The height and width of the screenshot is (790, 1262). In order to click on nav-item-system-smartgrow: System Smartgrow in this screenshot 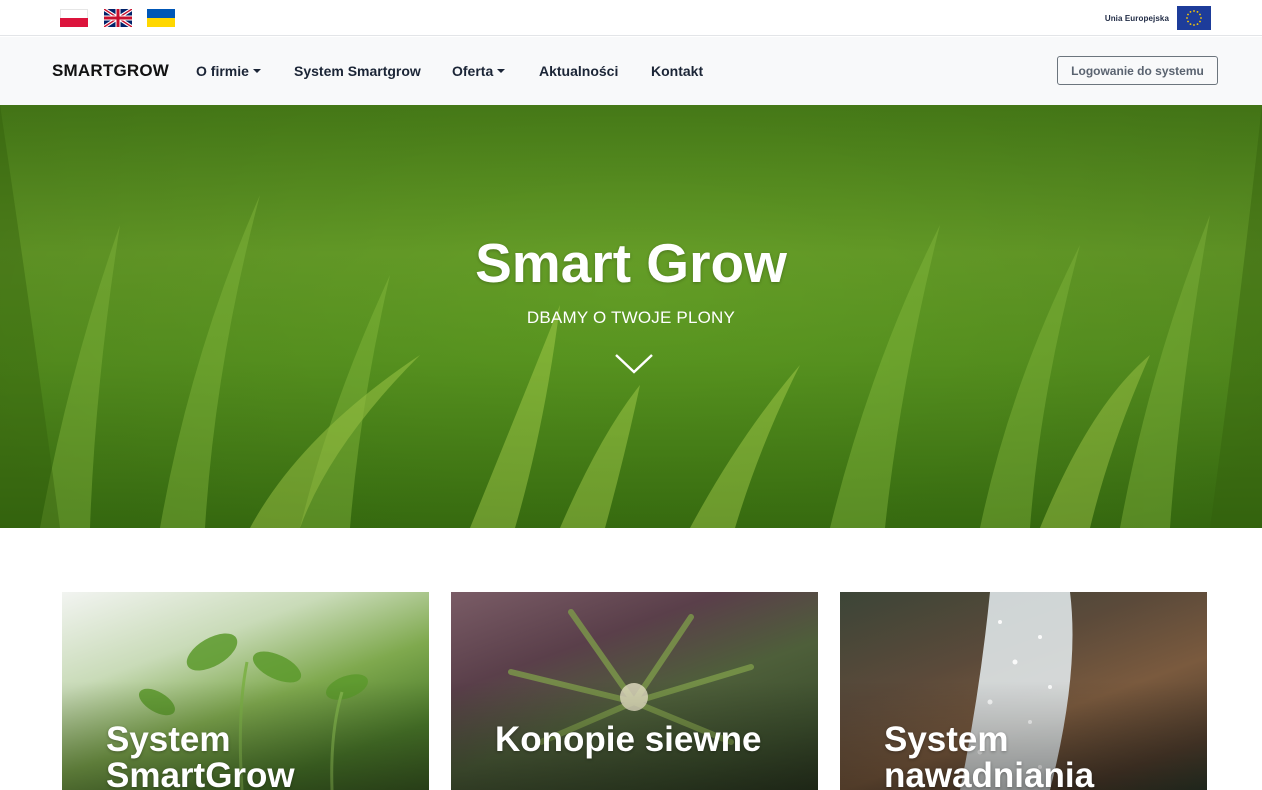, I will do `click(357, 71)`.